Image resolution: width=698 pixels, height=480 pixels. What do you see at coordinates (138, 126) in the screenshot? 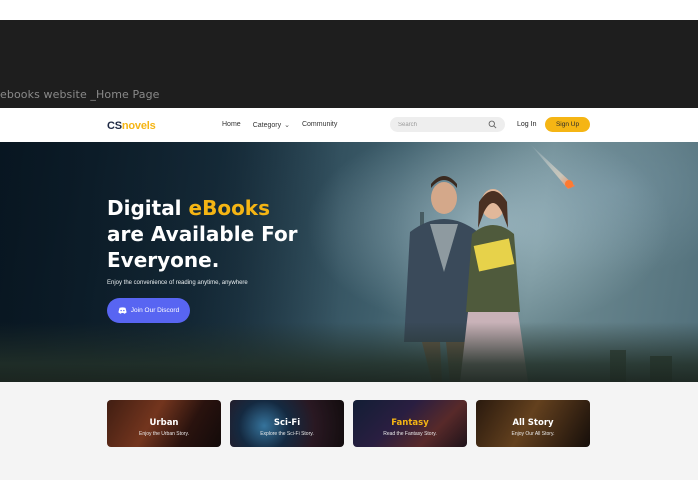
I see `logo-part-novels: novels` at bounding box center [138, 126].